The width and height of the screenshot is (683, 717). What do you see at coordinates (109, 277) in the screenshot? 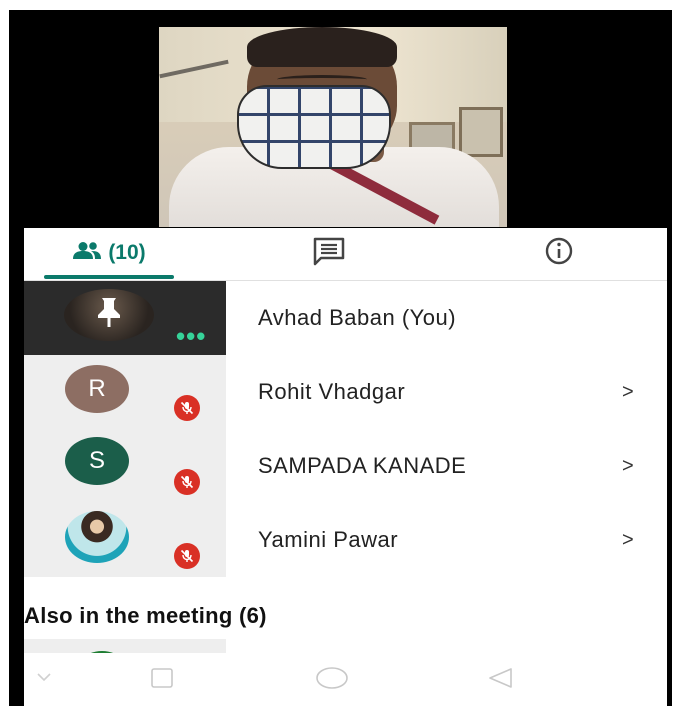
I see `active-tab-indicator` at bounding box center [109, 277].